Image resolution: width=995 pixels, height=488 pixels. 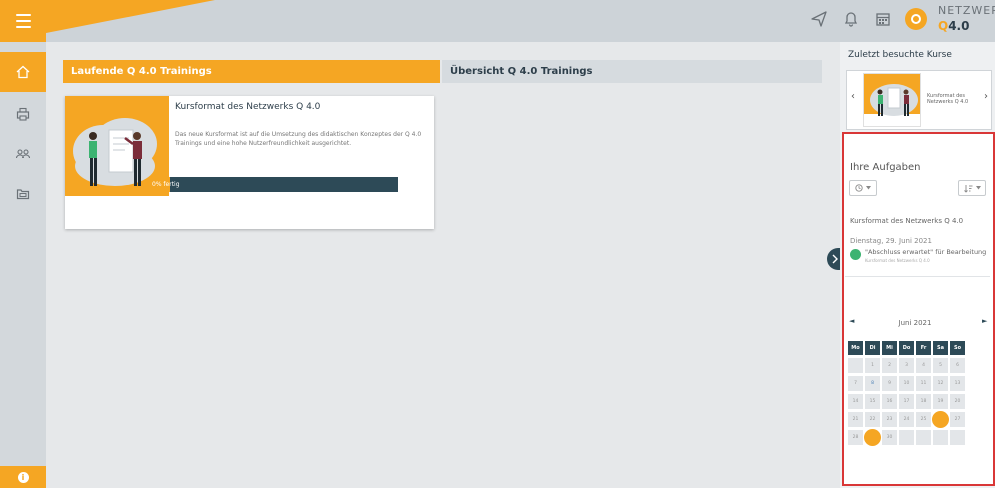 What do you see at coordinates (984, 321) in the screenshot?
I see `calendar-next-icon: ►` at bounding box center [984, 321].